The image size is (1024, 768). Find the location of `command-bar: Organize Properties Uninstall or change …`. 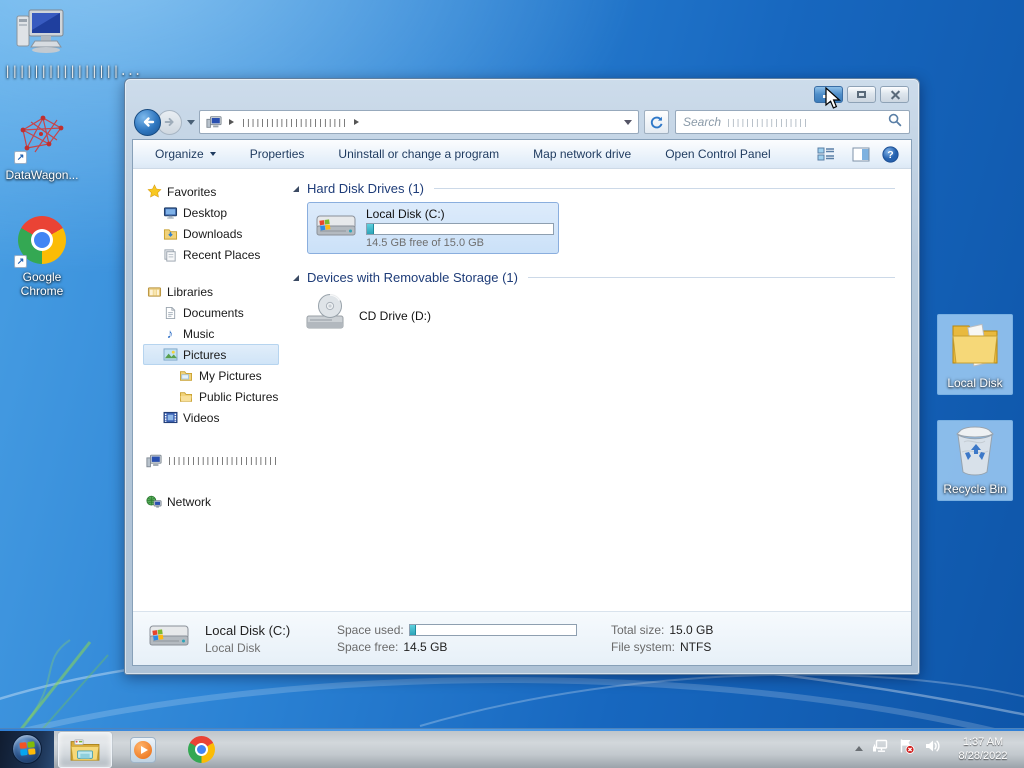

command-bar: Organize Properties Uninstall or change … is located at coordinates (522, 154).